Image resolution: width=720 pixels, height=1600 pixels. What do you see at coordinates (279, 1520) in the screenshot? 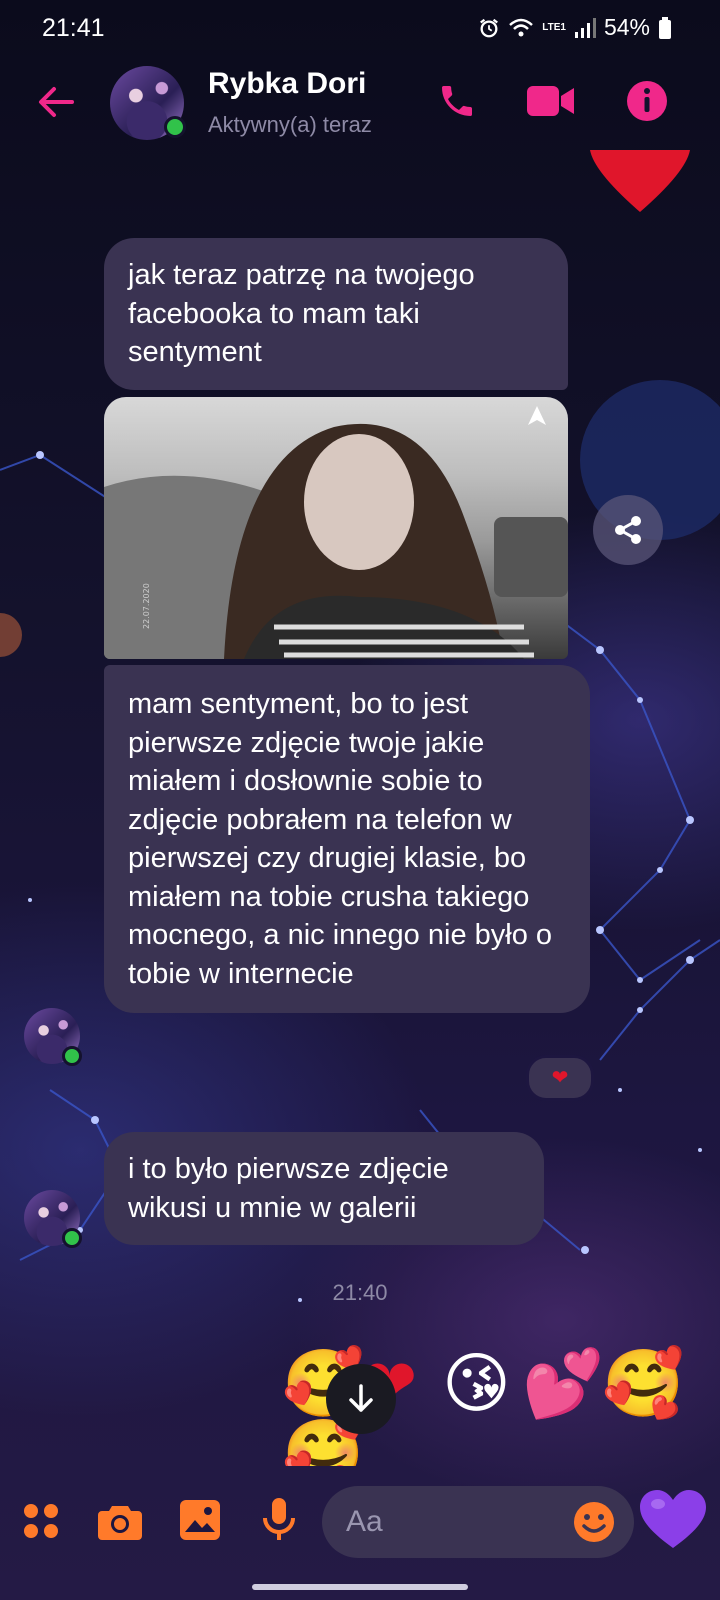
I see `microphone-icon` at bounding box center [279, 1520].